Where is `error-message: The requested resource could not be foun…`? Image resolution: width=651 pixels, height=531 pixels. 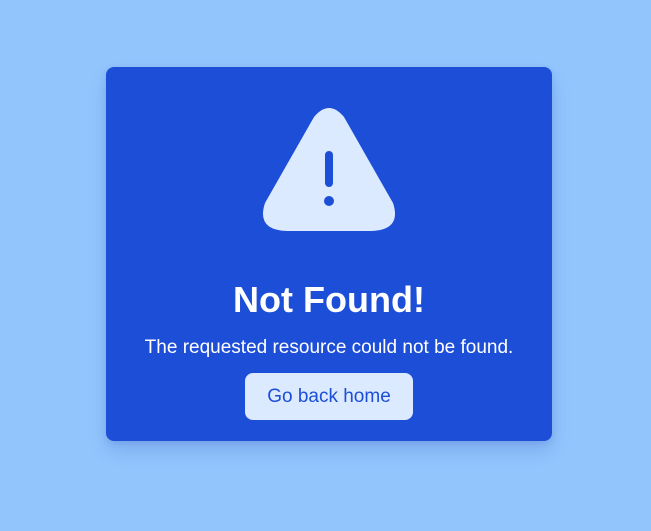 error-message: The requested resource could not be foun… is located at coordinates (329, 347).